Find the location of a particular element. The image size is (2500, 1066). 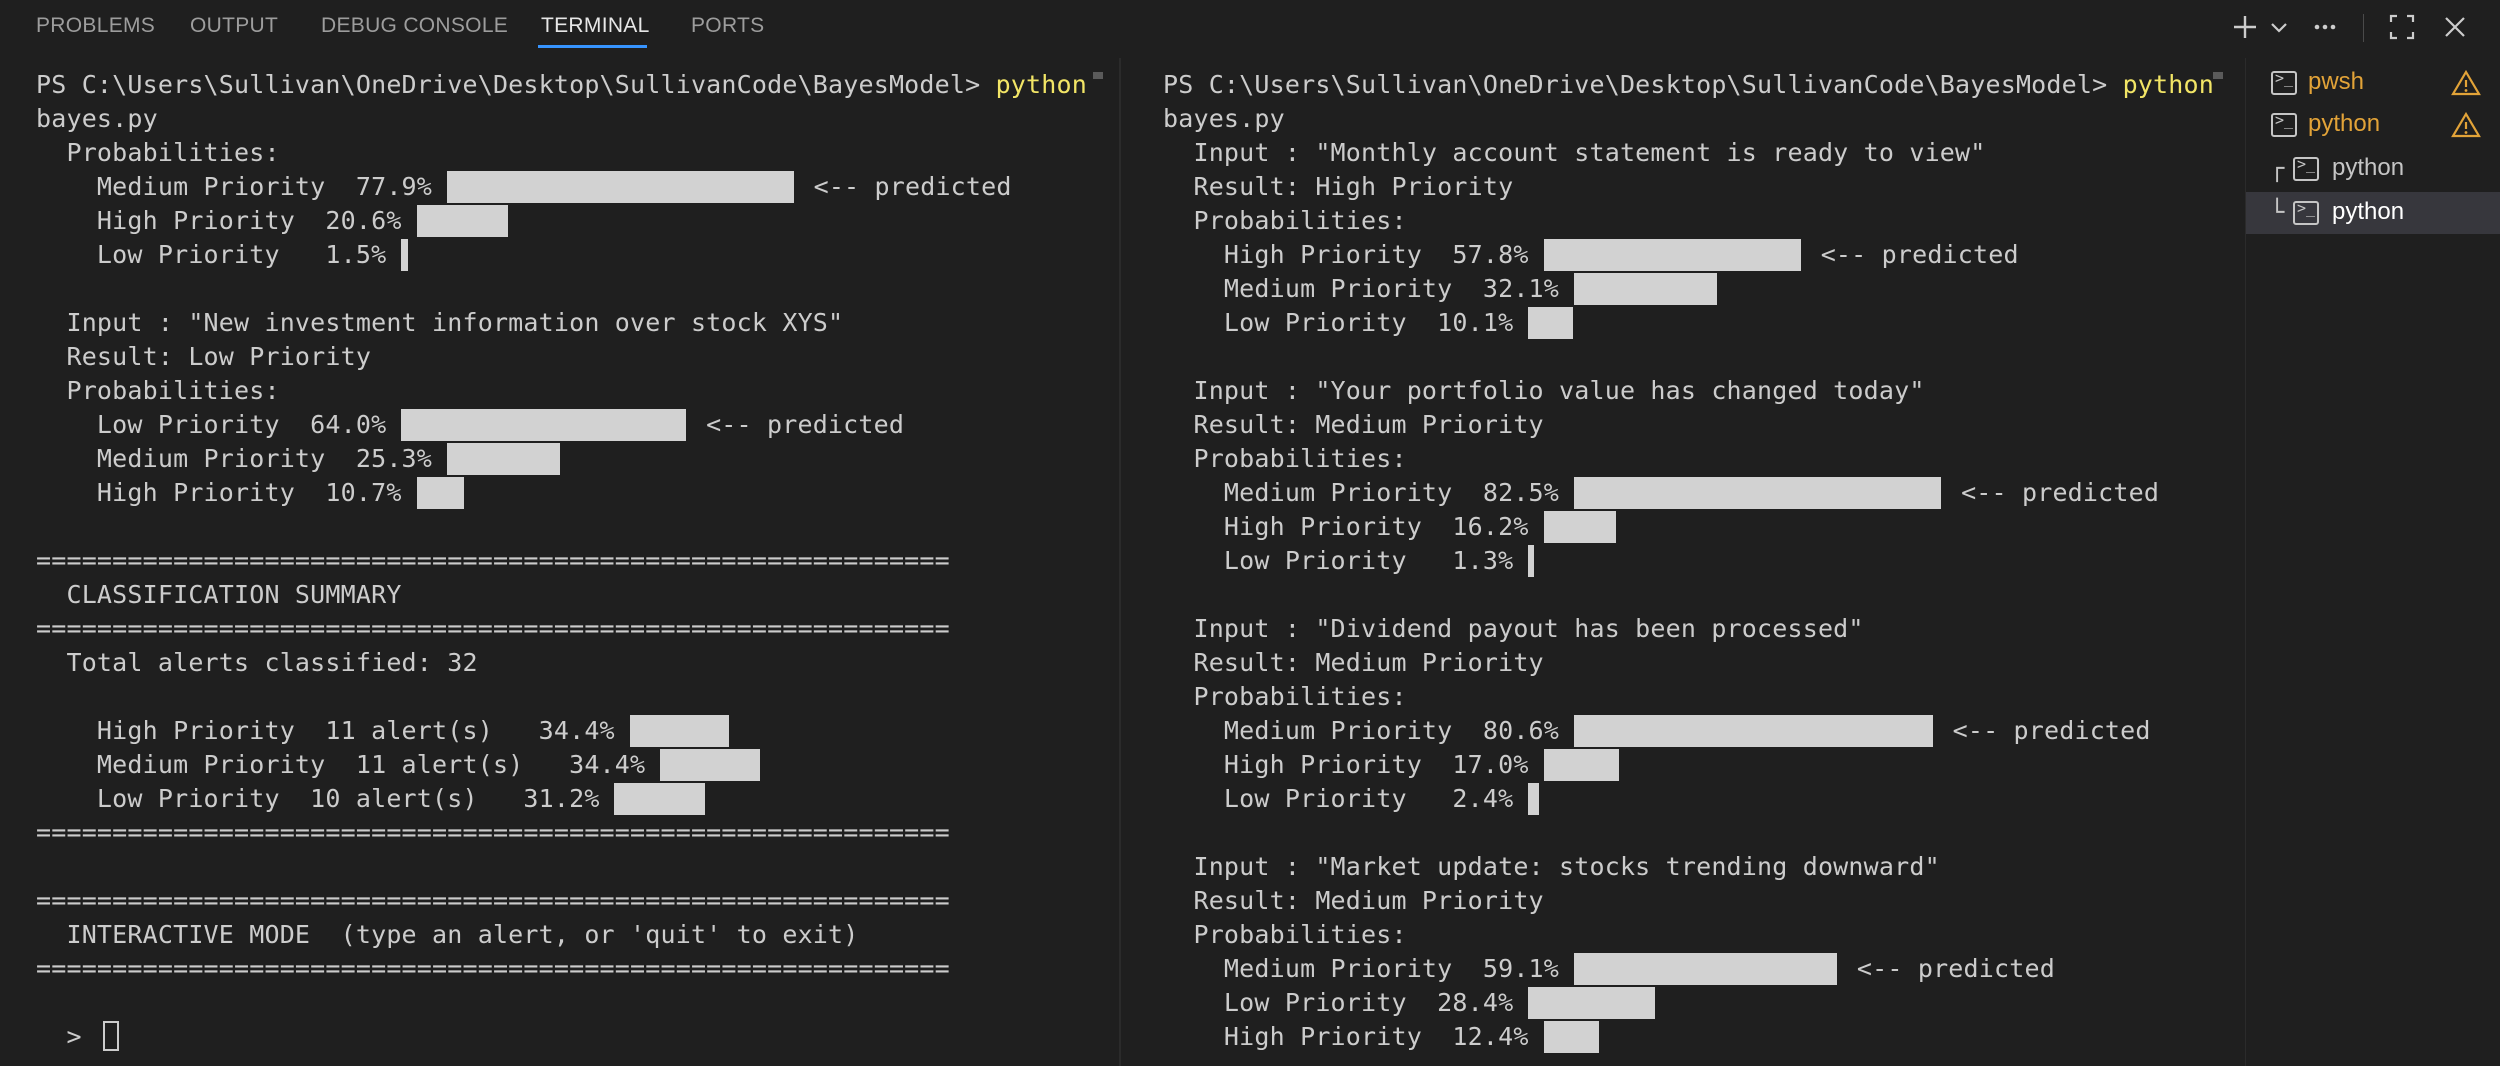

tree-guide-icon: ┌ is located at coordinates (2277, 168).